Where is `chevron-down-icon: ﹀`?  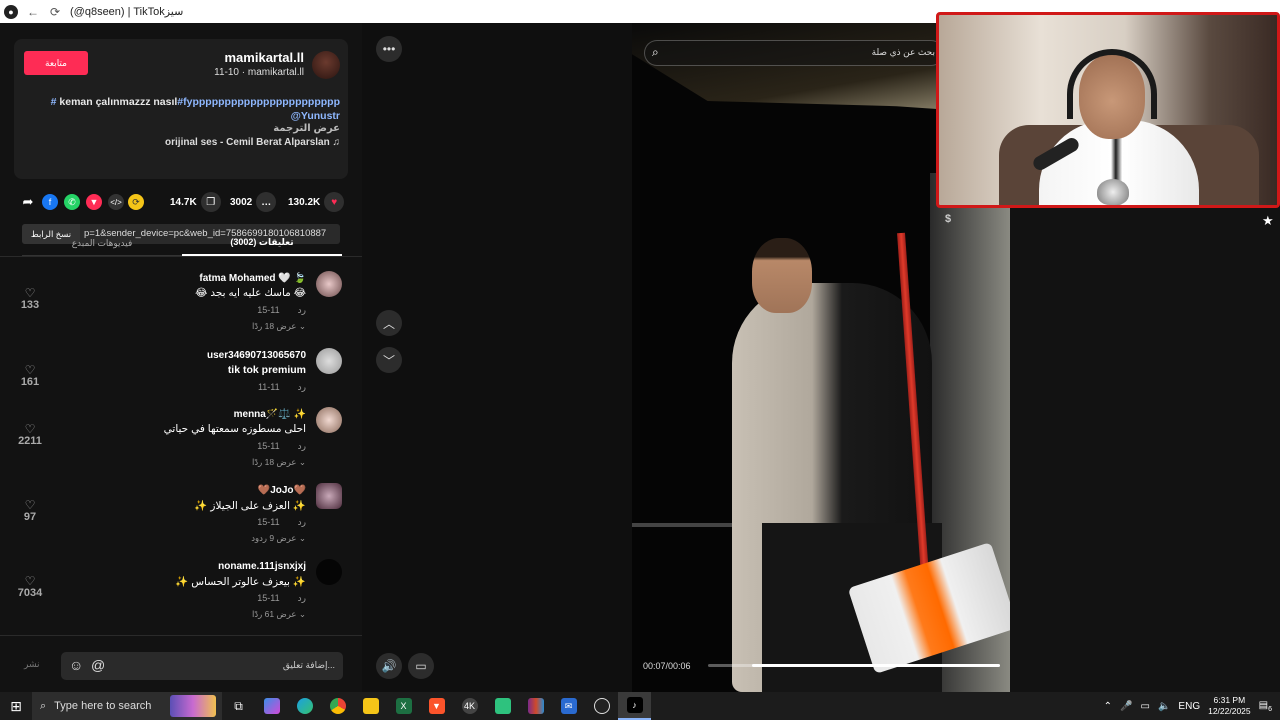 chevron-down-icon: ﹀ is located at coordinates (389, 360).